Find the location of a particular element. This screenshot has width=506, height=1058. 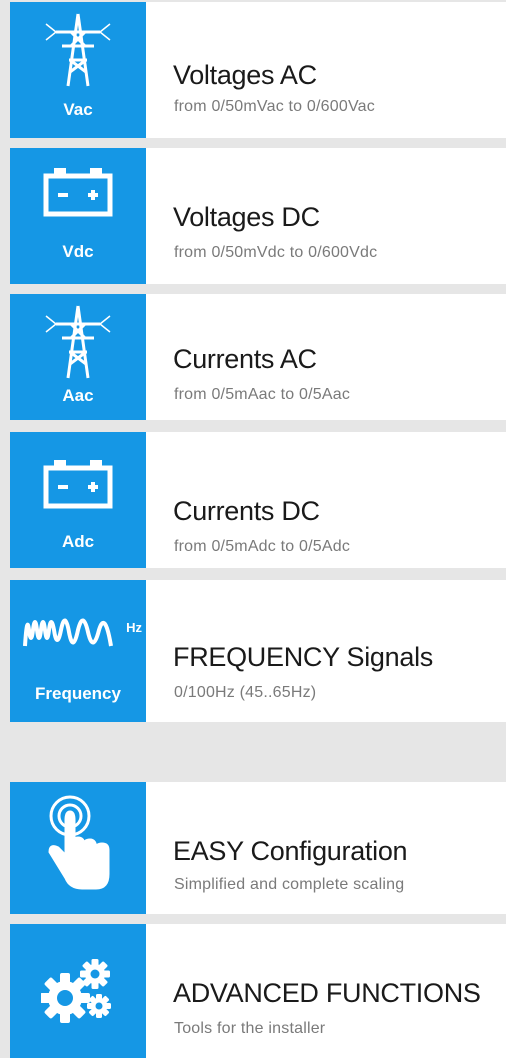

badge-label: Vdc is located at coordinates (78, 251).